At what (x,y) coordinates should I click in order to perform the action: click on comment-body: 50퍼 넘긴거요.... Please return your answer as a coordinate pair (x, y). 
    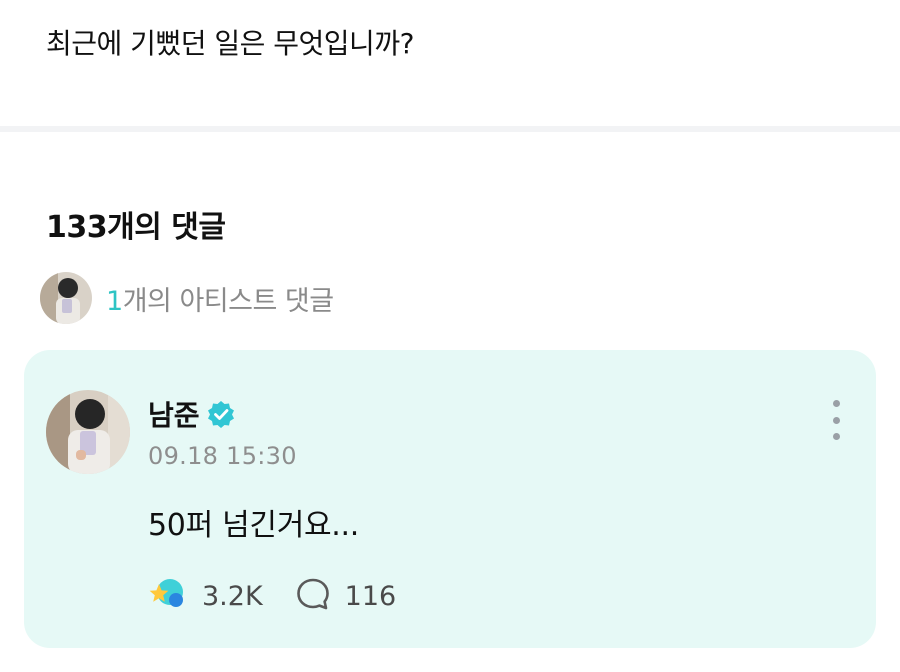
    Looking at the image, I should click on (254, 525).